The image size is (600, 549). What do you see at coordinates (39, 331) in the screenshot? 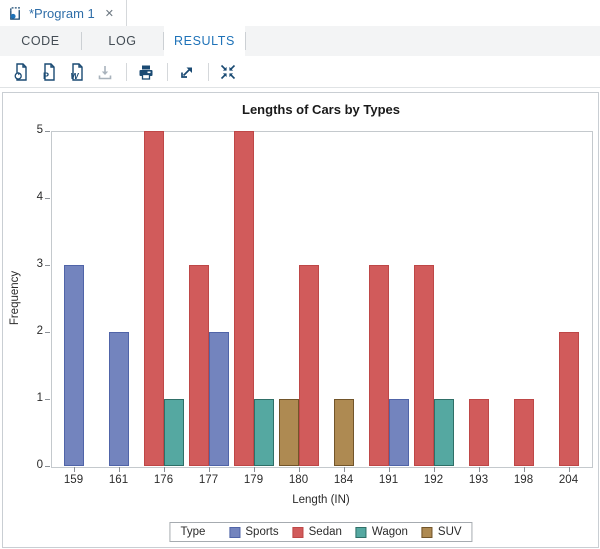
I see `y-tick-label: 2` at bounding box center [39, 331].